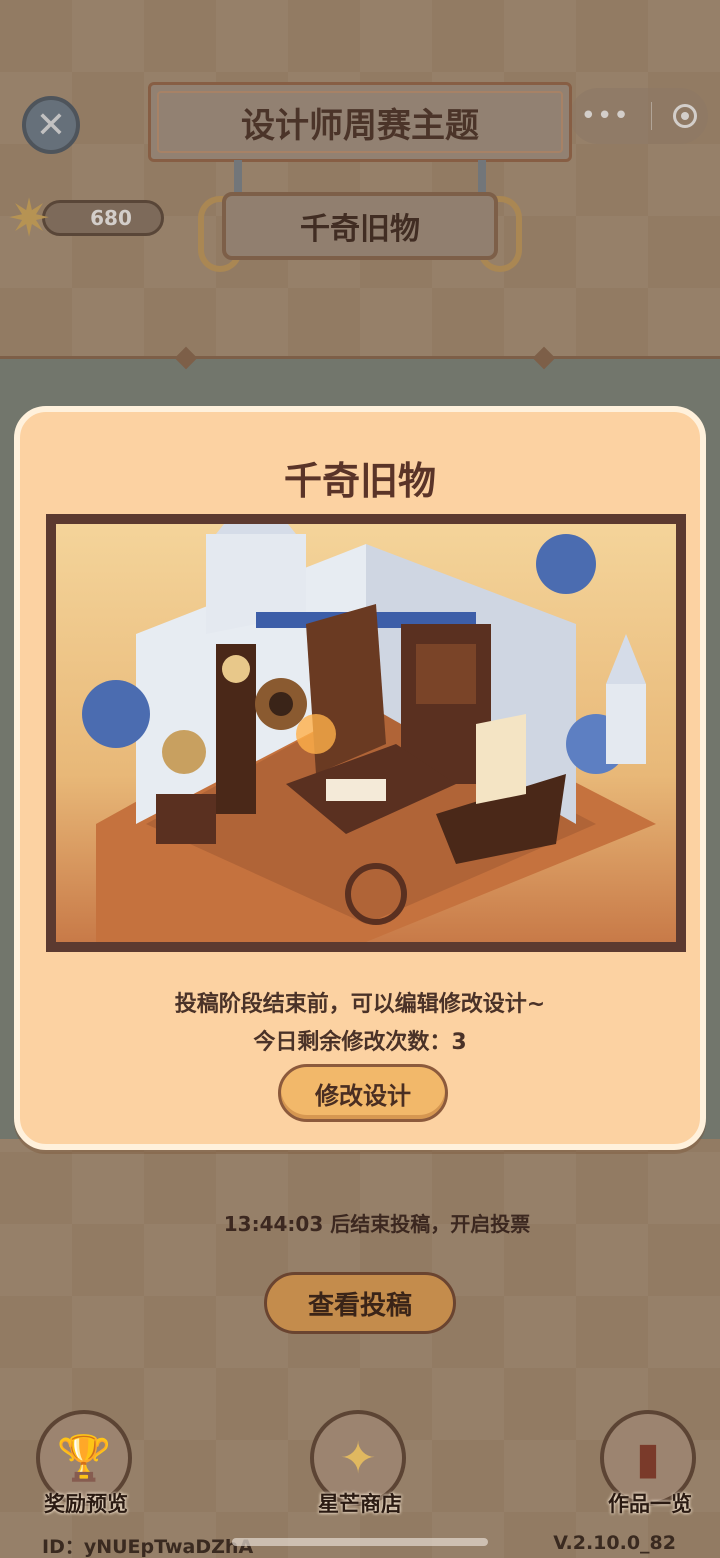  What do you see at coordinates (360, 1042) in the screenshot?
I see `remaining-edits-text: 今日剩余修改次数：3` at bounding box center [360, 1042].